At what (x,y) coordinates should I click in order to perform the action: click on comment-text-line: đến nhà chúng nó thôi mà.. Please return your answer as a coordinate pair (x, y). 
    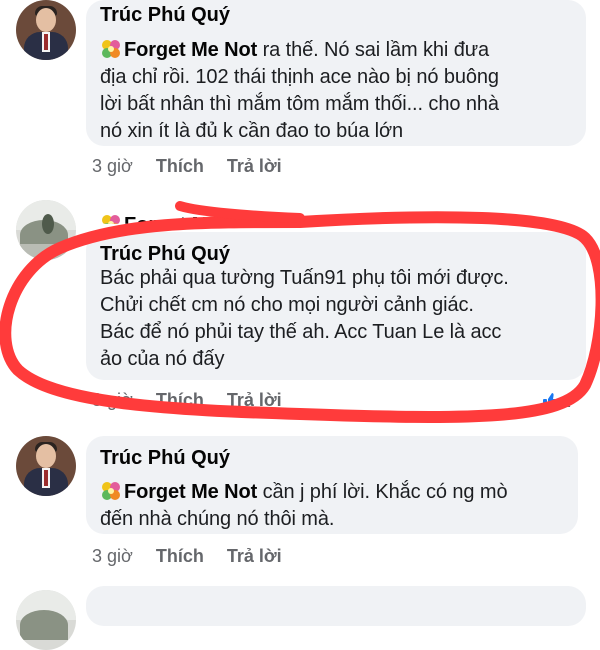
    Looking at the image, I should click on (217, 519).